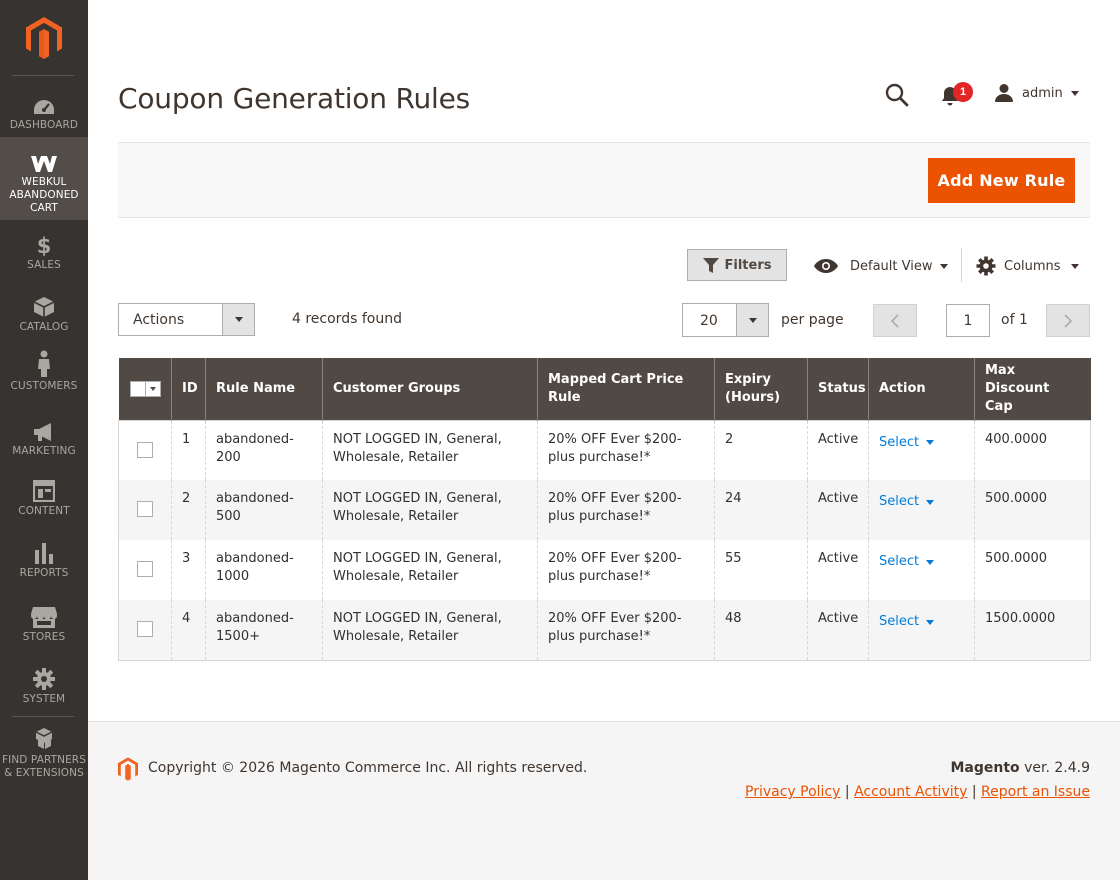  I want to click on cell-rule-name: abandoned-200, so click(264, 450).